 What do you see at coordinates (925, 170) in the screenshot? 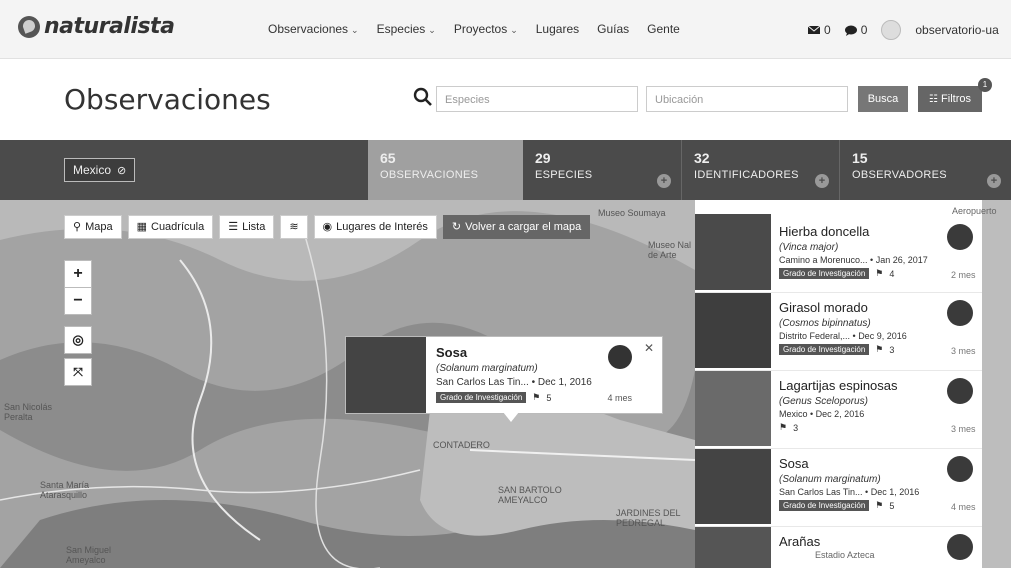
I see `tab-observadores: 15 OBSERVADORES +` at bounding box center [925, 170].